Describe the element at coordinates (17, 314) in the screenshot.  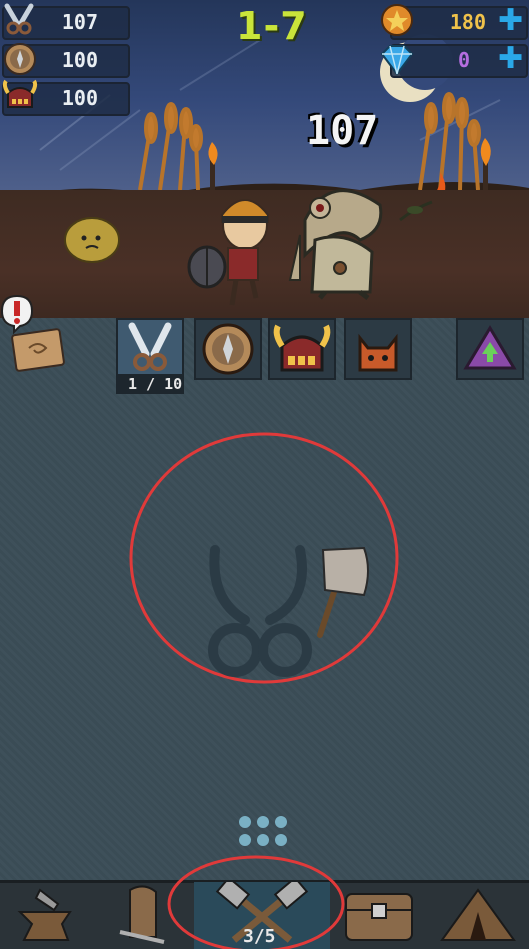
I see `alert-badge-icon` at that location.